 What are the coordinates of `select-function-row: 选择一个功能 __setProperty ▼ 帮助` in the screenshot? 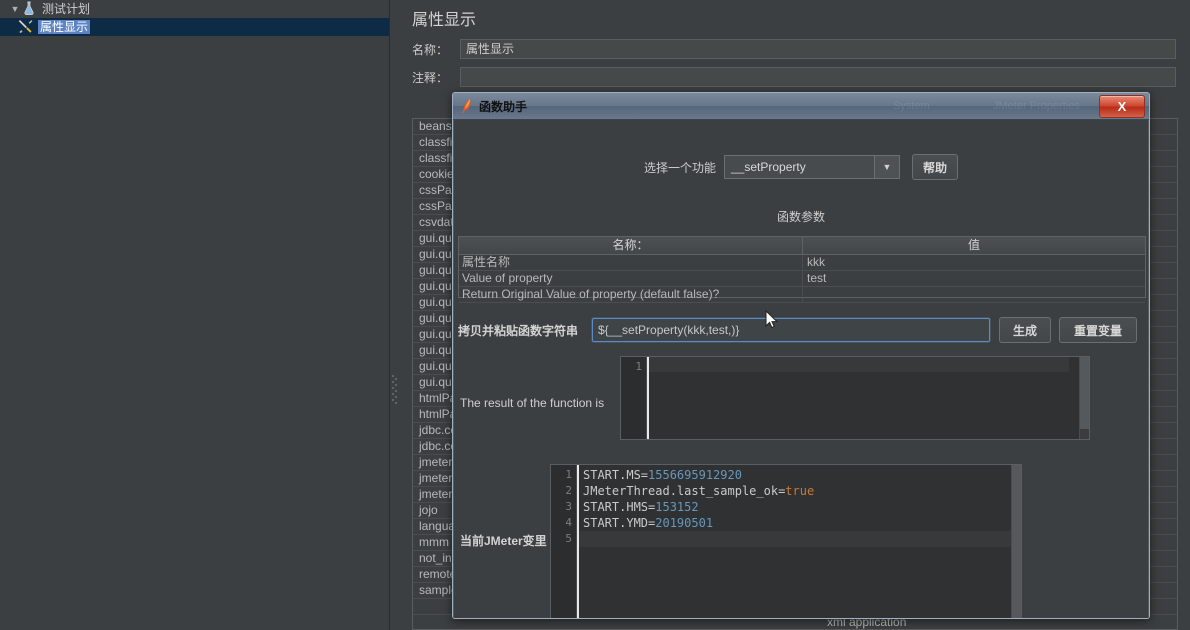 It's located at (801, 167).